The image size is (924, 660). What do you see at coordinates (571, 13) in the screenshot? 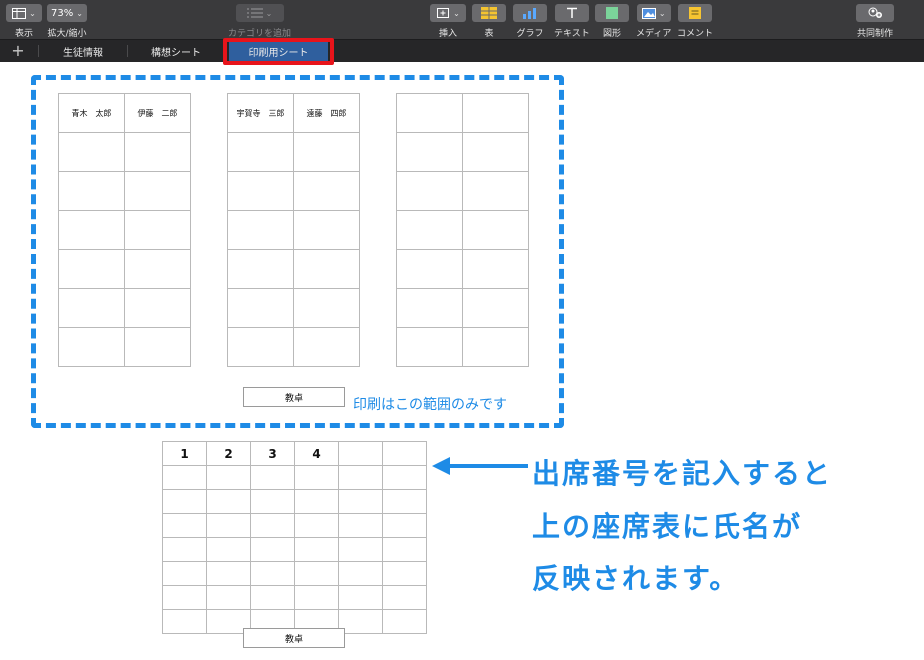
I see `text-button` at bounding box center [571, 13].